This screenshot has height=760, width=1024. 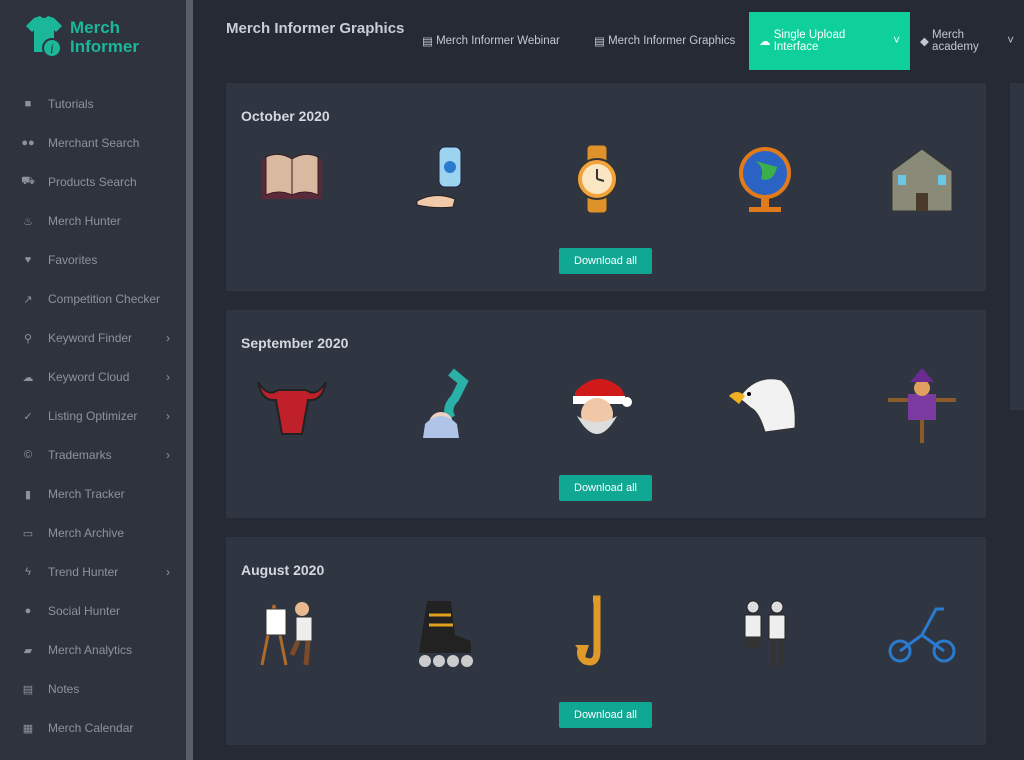 I want to click on month-title: August 2020, so click(x=283, y=570).